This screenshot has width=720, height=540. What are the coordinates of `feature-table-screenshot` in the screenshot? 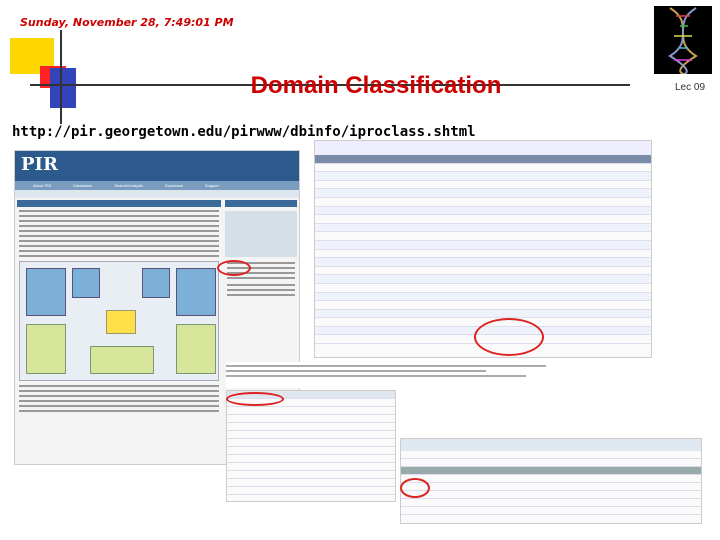 It's located at (311, 446).